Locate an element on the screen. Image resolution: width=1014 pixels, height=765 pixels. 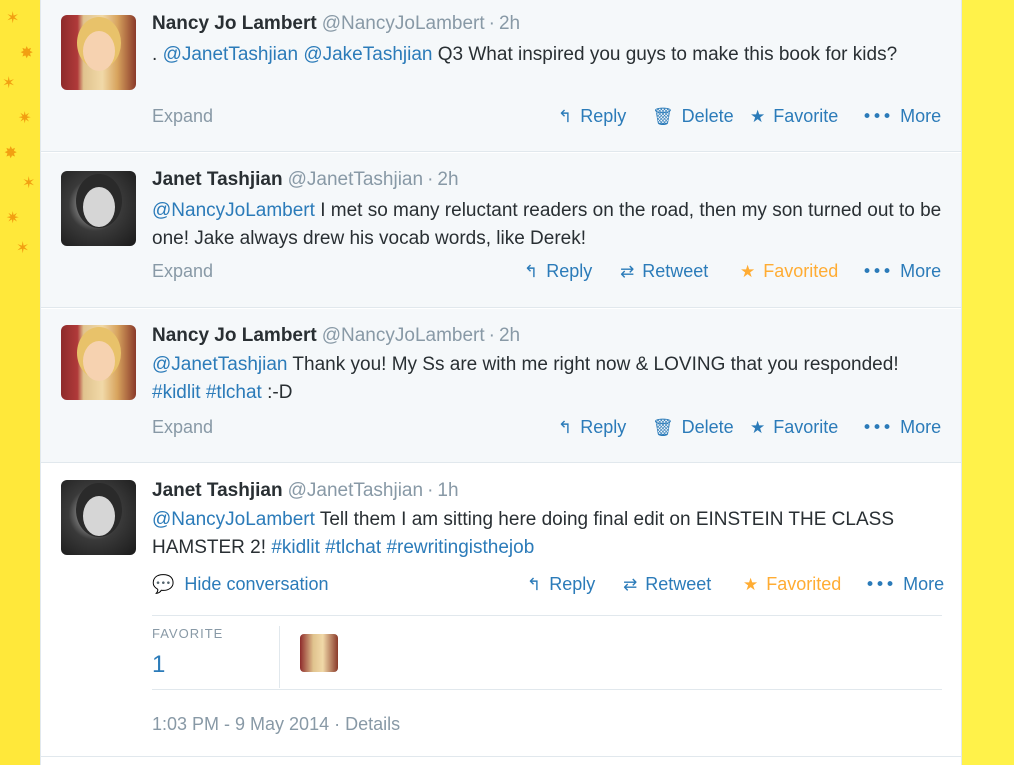
tweet-timestamp-row: 1:03 PM - 9 May 2014 · Details is located at coordinates (276, 724).